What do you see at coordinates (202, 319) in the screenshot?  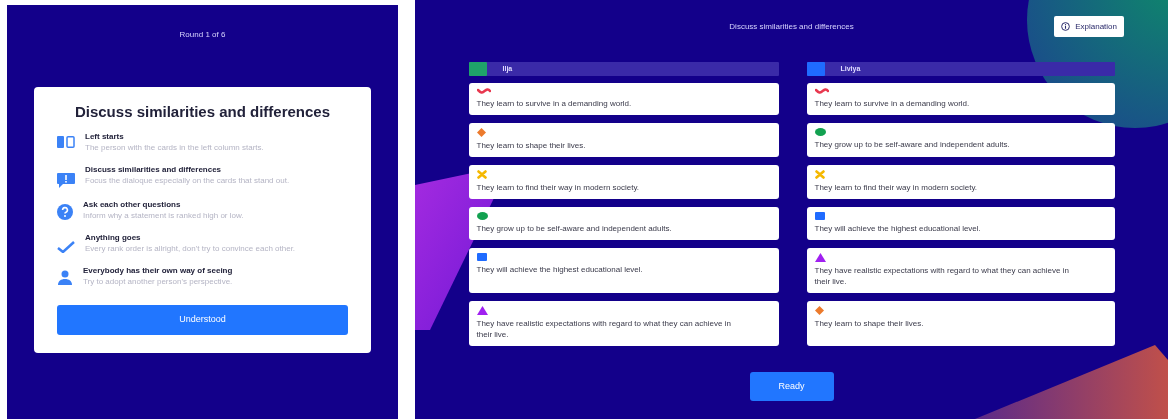 I see `understood-button: Understood` at bounding box center [202, 319].